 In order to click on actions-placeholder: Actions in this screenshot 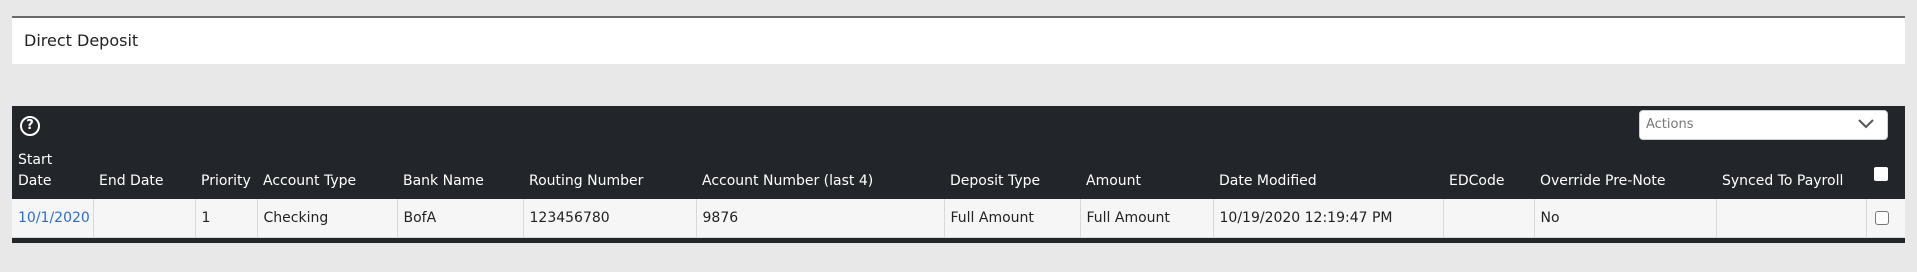, I will do `click(1670, 124)`.